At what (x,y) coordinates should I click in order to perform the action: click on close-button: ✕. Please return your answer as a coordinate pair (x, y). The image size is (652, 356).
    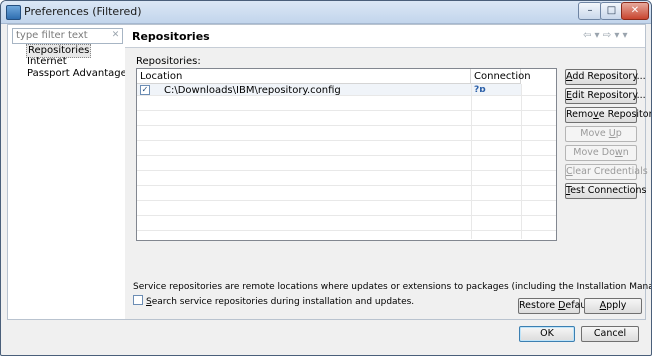
    Looking at the image, I should click on (635, 11).